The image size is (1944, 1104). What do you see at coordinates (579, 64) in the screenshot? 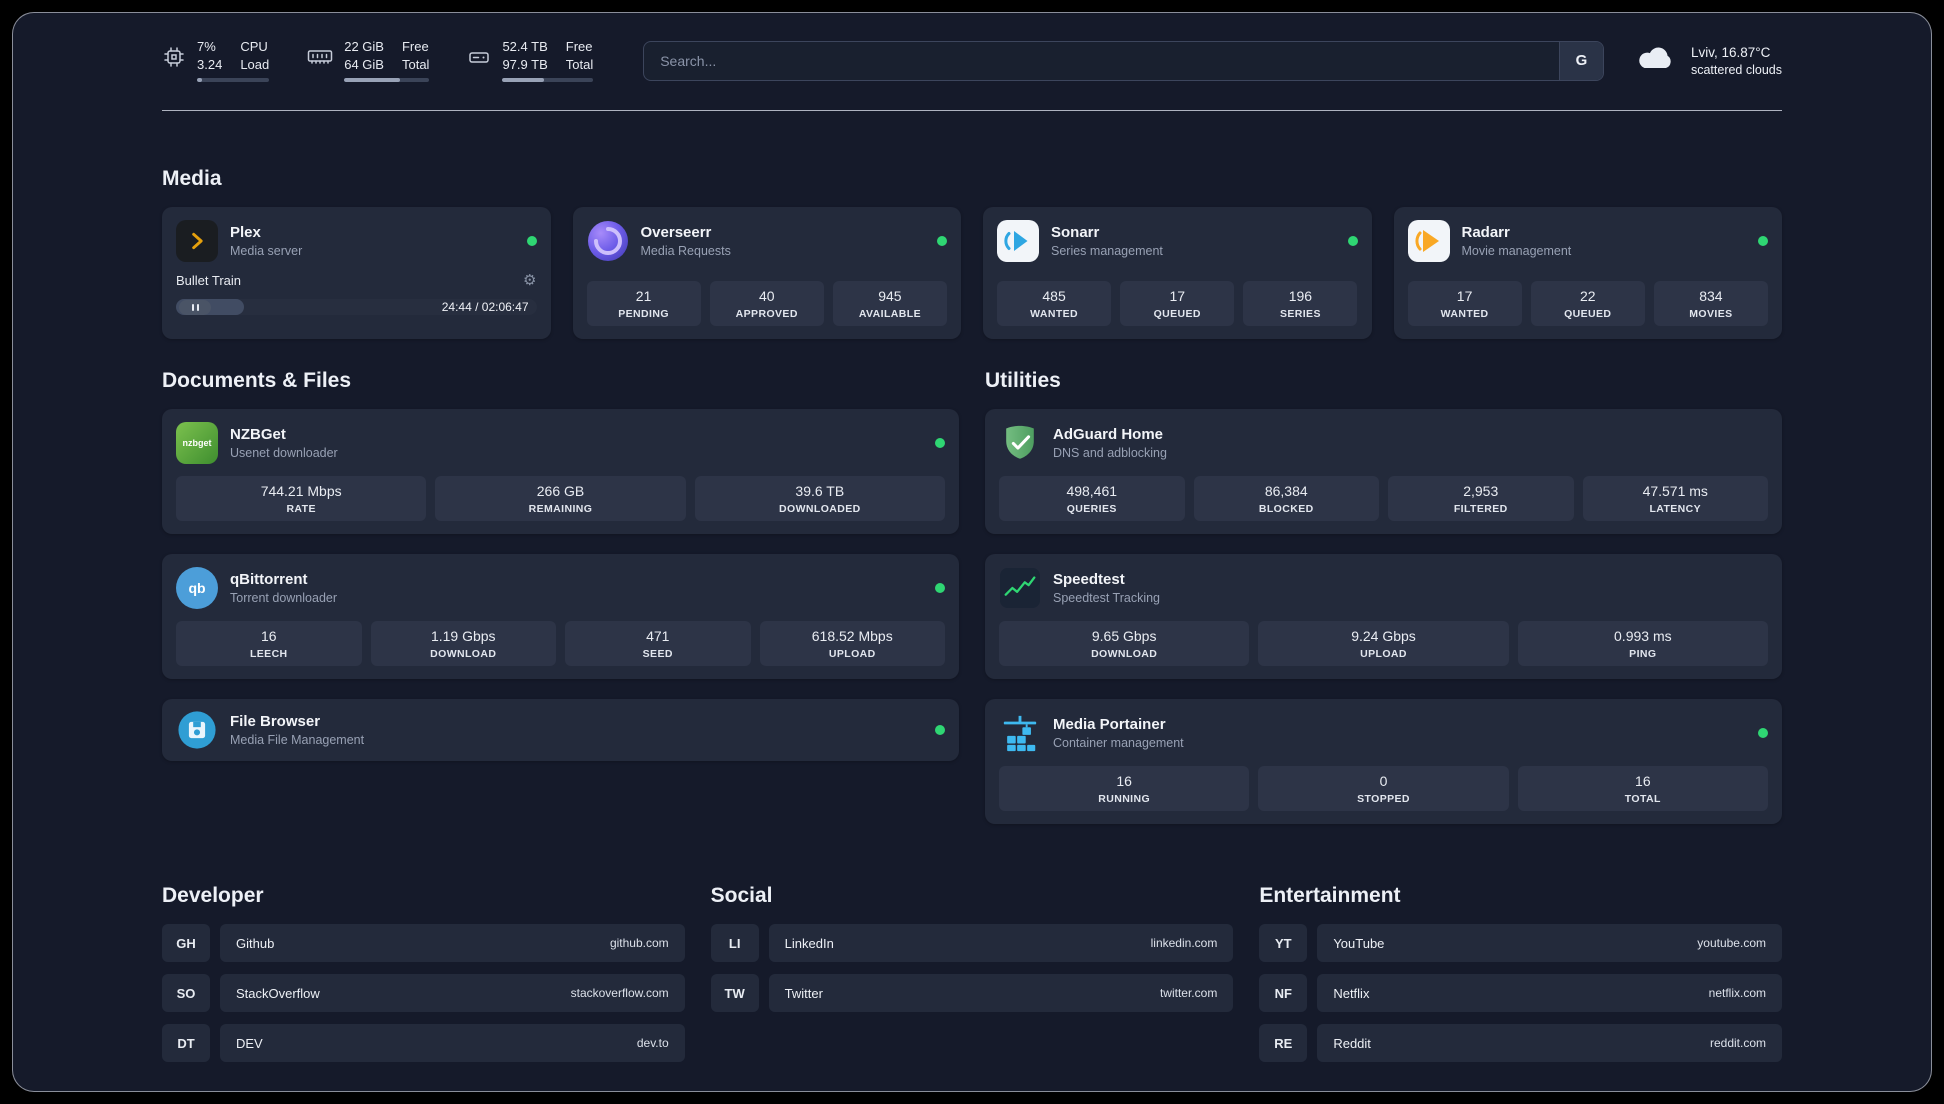
I see `disk-total-label: Total` at bounding box center [579, 64].